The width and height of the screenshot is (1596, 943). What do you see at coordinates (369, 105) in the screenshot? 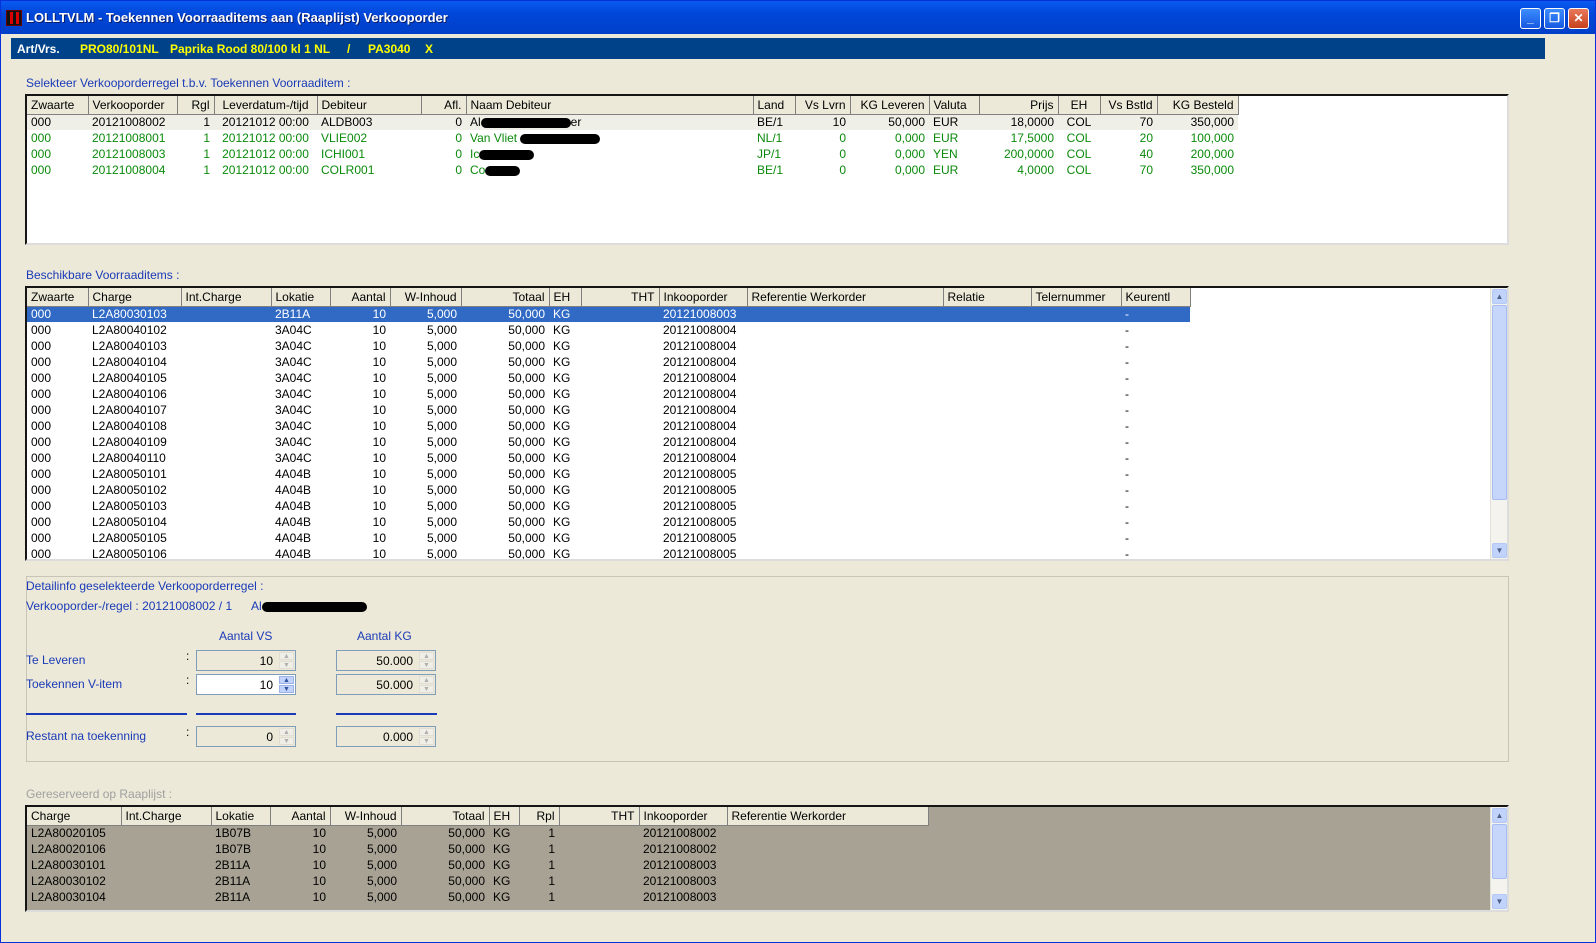
I see `col-header: Debiteur` at bounding box center [369, 105].